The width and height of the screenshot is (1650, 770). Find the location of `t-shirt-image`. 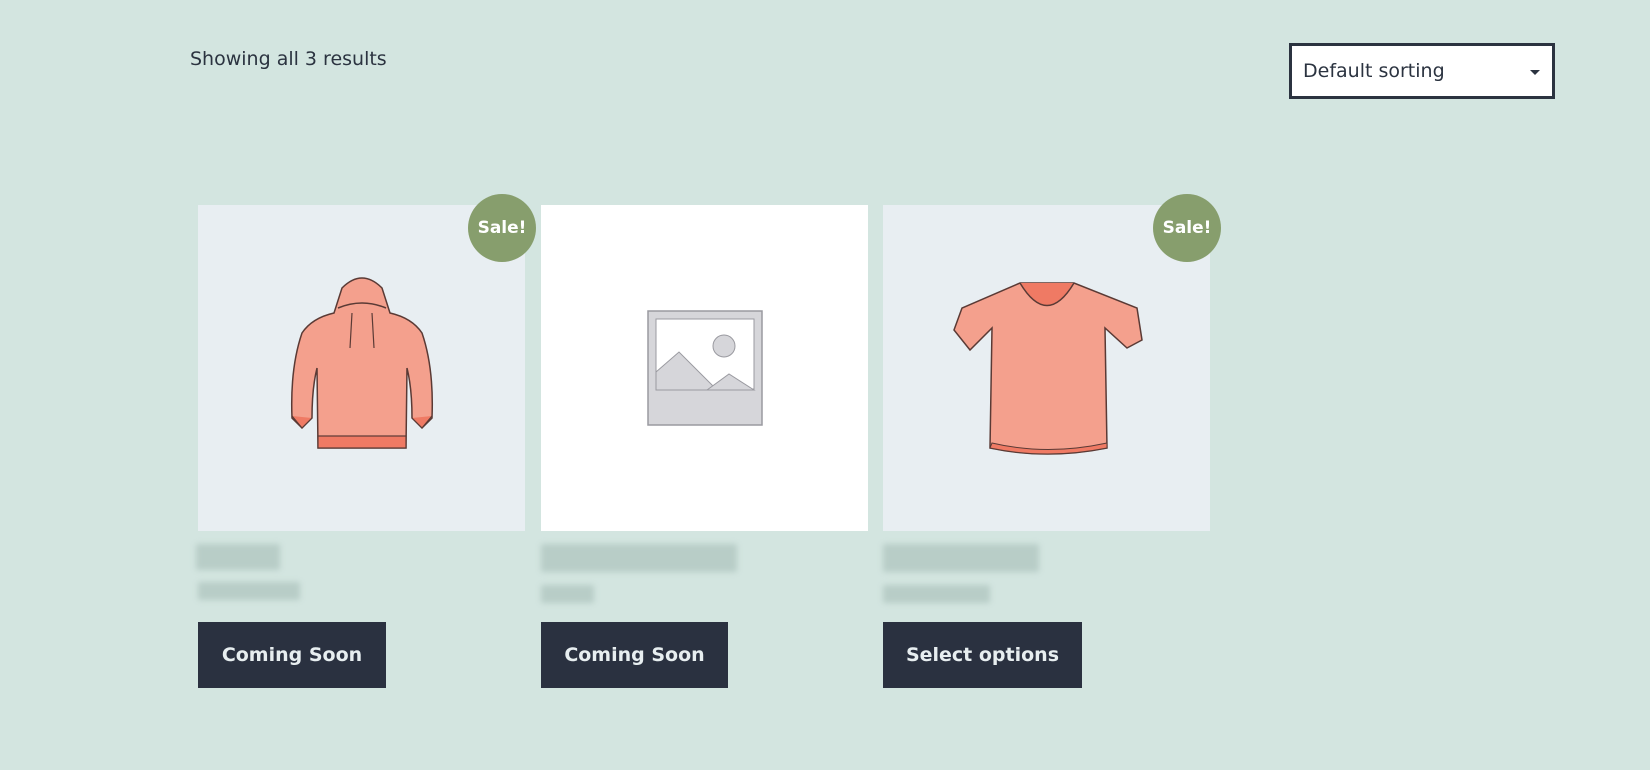

t-shirt-image is located at coordinates (1047, 368).